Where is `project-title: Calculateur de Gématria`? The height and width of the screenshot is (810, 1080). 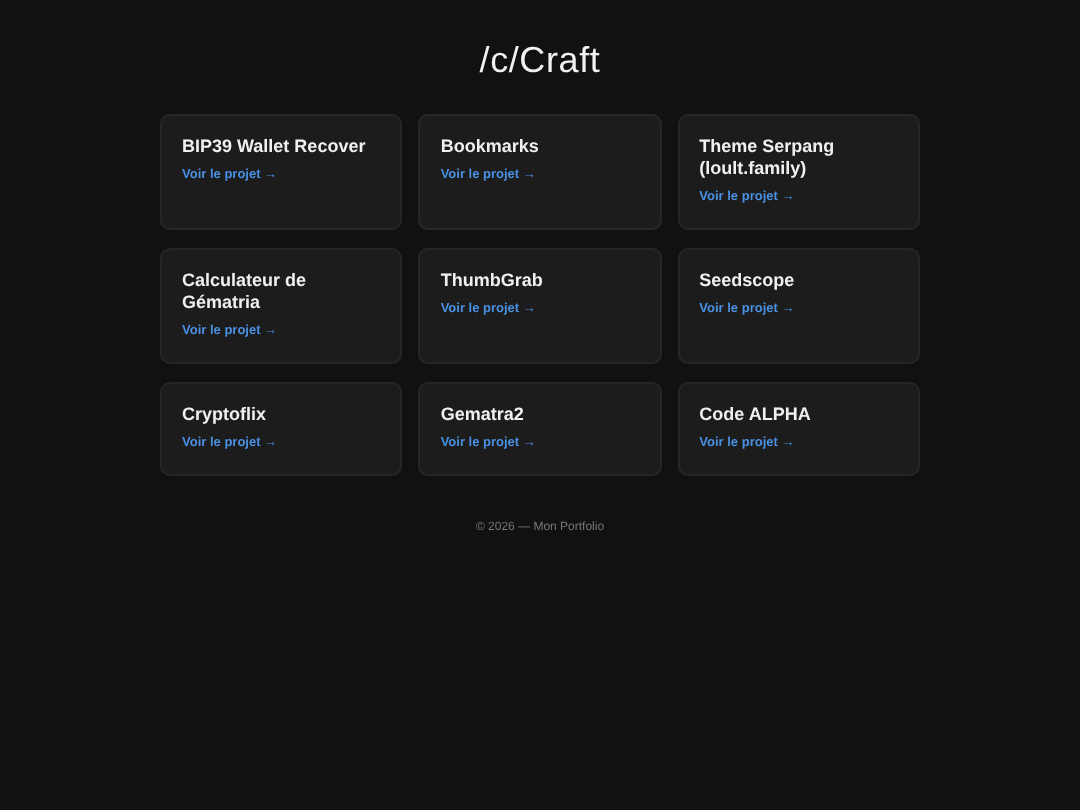
project-title: Calculateur de Gématria is located at coordinates (245, 292).